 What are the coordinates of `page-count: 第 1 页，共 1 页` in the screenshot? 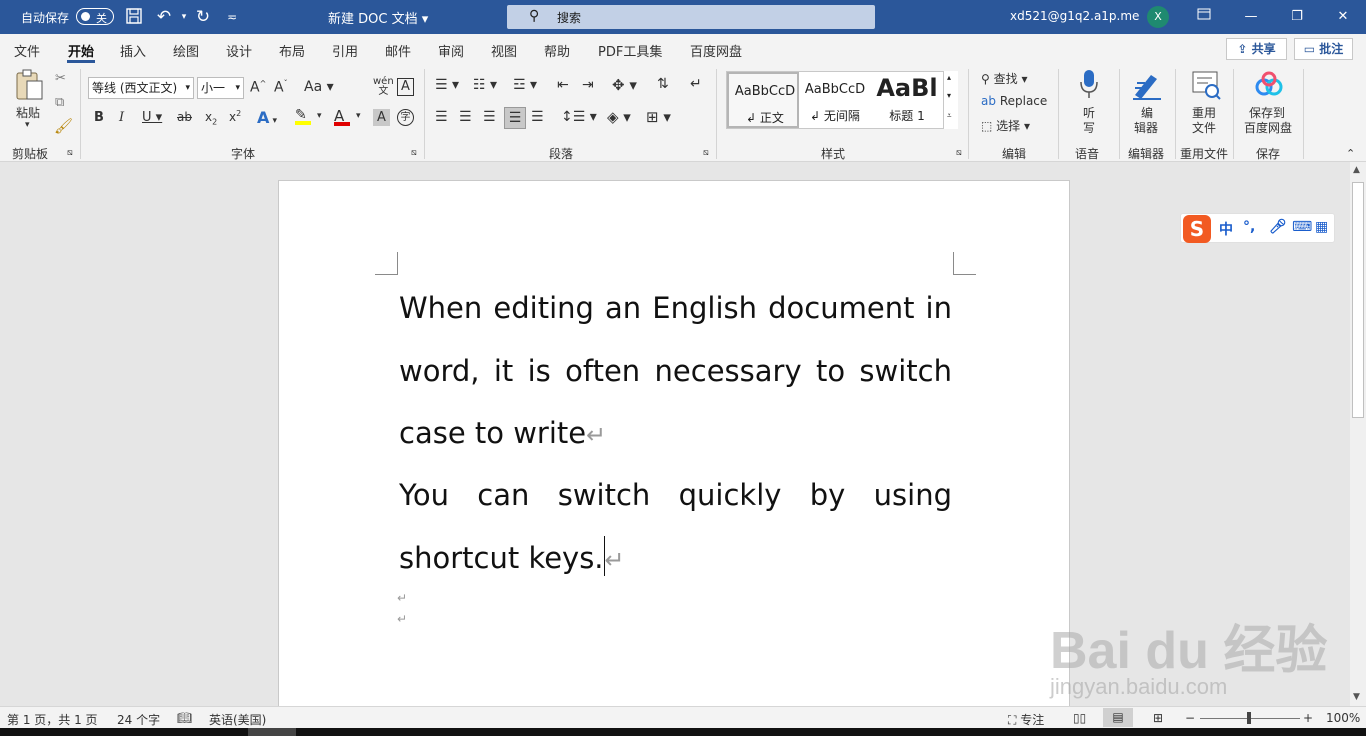 It's located at (52, 719).